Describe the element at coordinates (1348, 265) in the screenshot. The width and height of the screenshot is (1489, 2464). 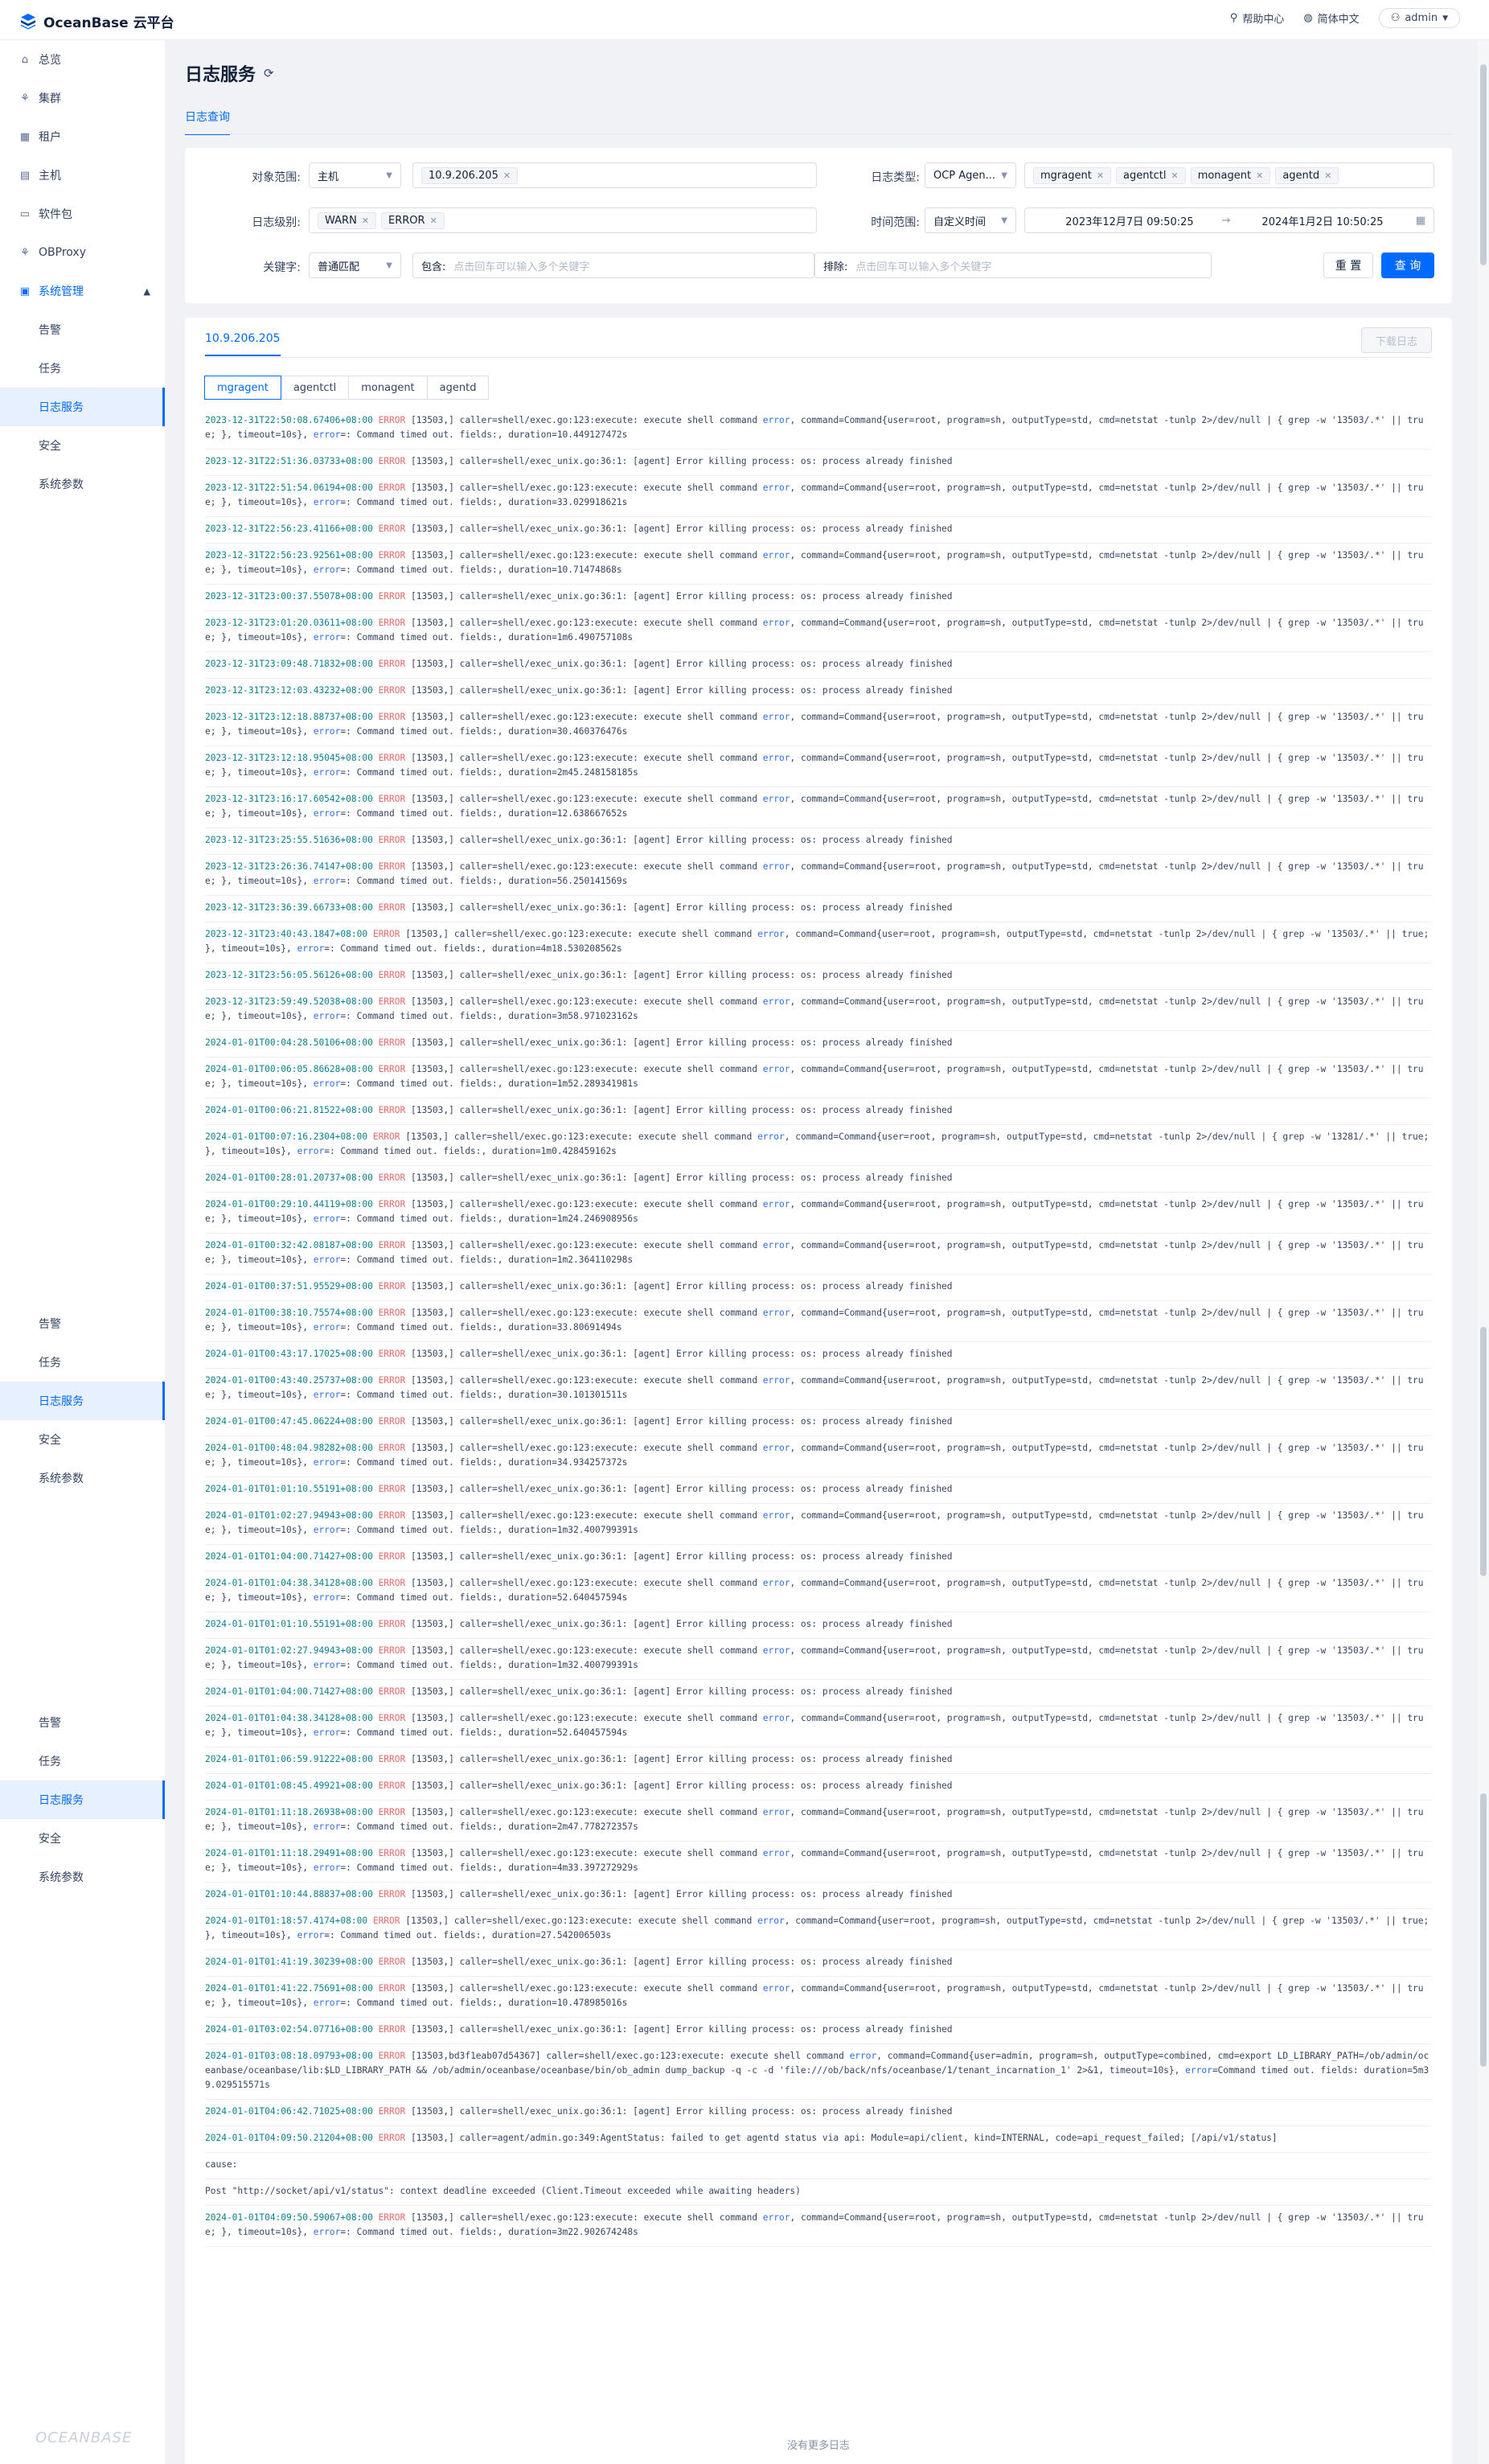
I see `reset-button: 重 置` at that location.